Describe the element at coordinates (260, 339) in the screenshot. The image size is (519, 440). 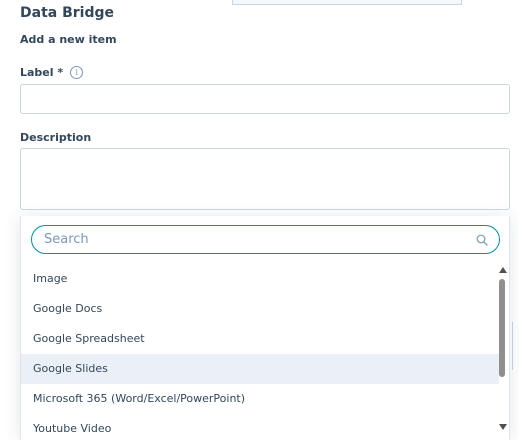
I see `option-google-spreadsheet: Google Spreadsheet` at that location.